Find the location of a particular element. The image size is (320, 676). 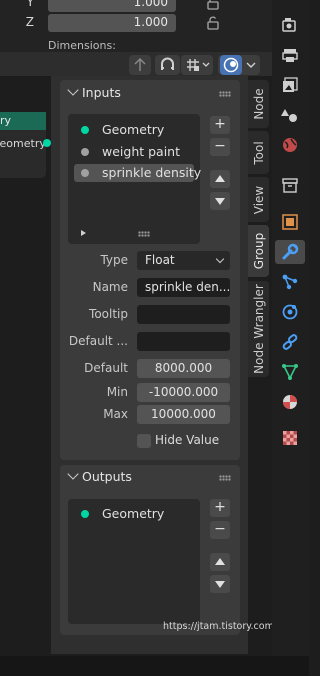

max-value: 10000.000 is located at coordinates (183, 414).